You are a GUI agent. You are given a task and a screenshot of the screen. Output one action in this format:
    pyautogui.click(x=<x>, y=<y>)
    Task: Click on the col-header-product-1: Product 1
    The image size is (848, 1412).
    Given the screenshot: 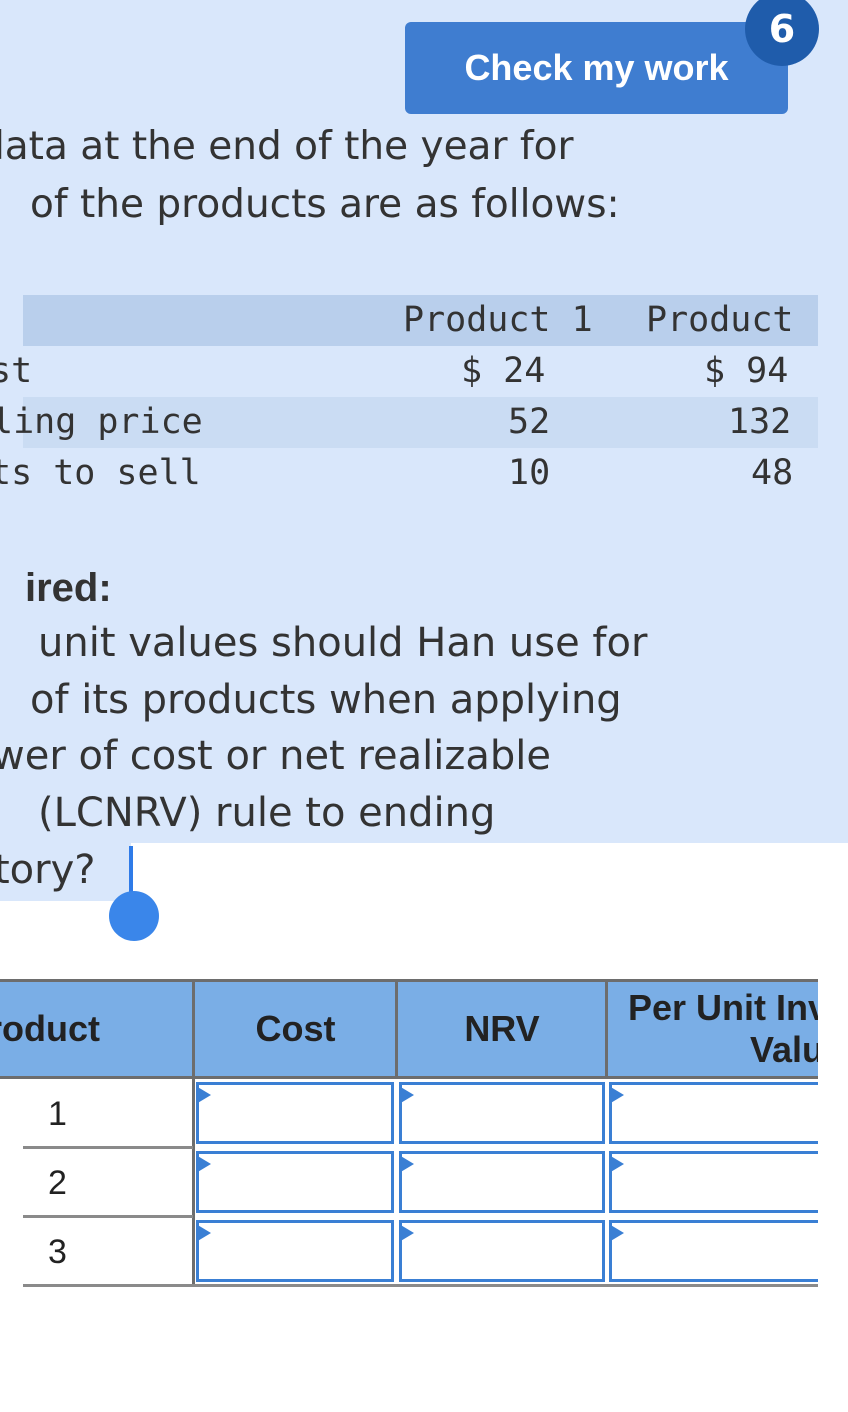 What is the action you would take?
    pyautogui.click(x=498, y=320)
    